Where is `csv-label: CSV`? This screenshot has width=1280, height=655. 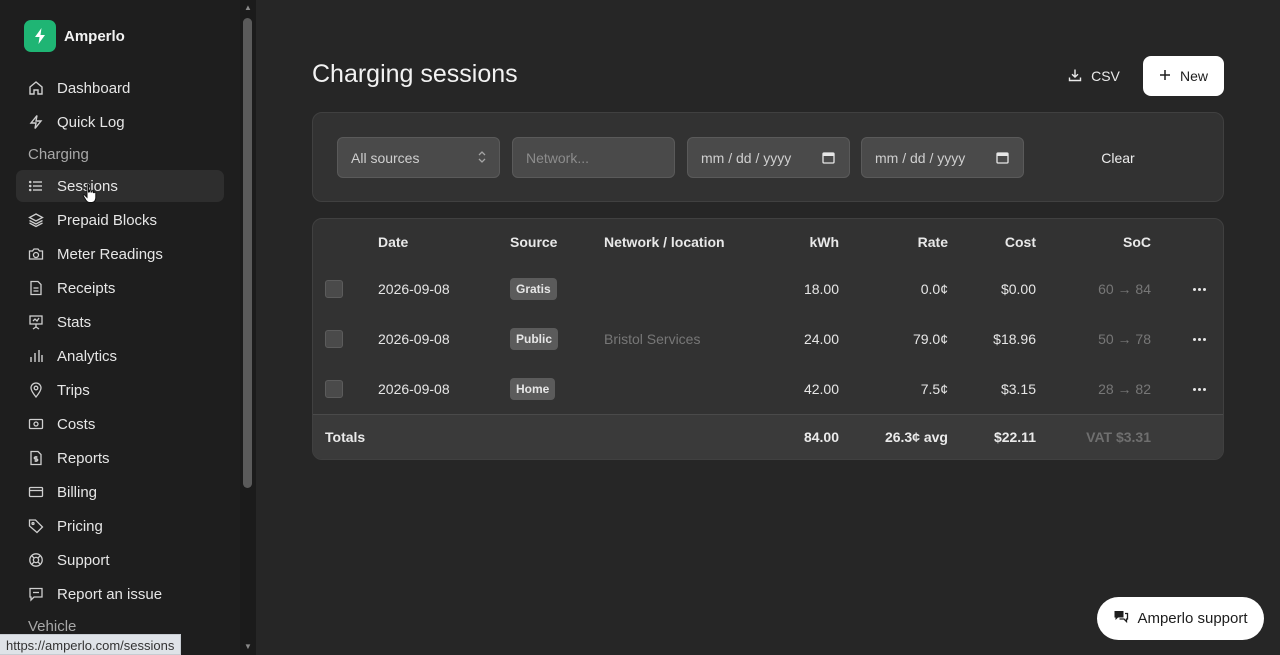 csv-label: CSV is located at coordinates (1105, 76).